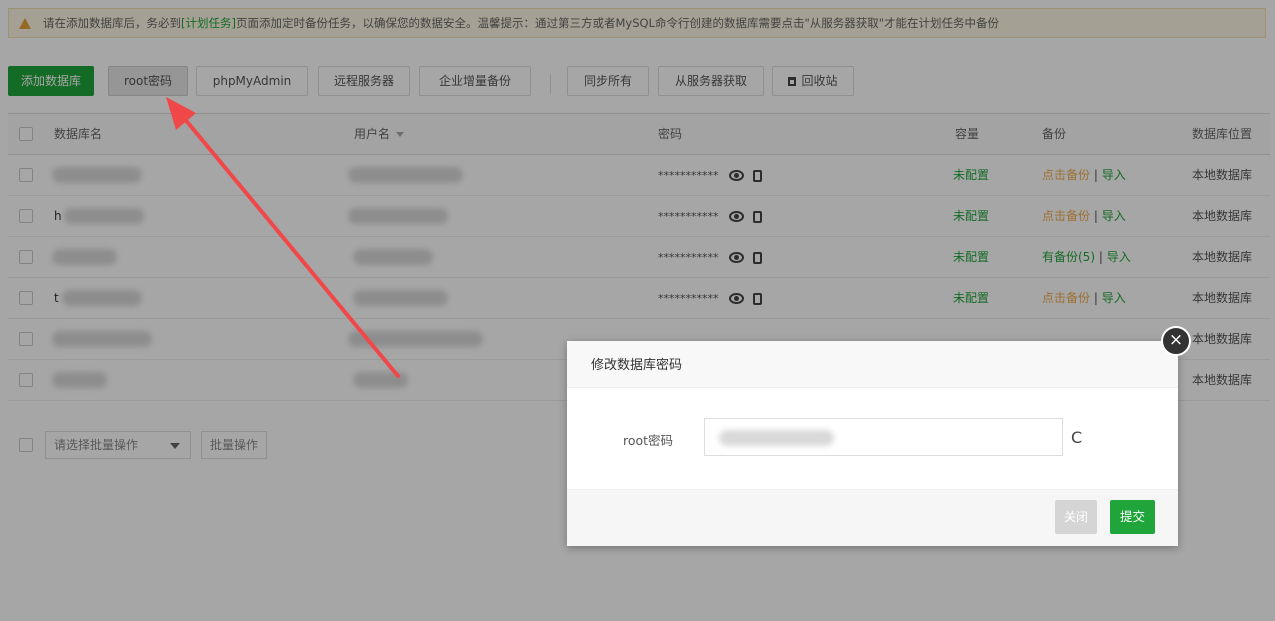 The image size is (1275, 621). What do you see at coordinates (1132, 517) in the screenshot?
I see `submit-button: 提交` at bounding box center [1132, 517].